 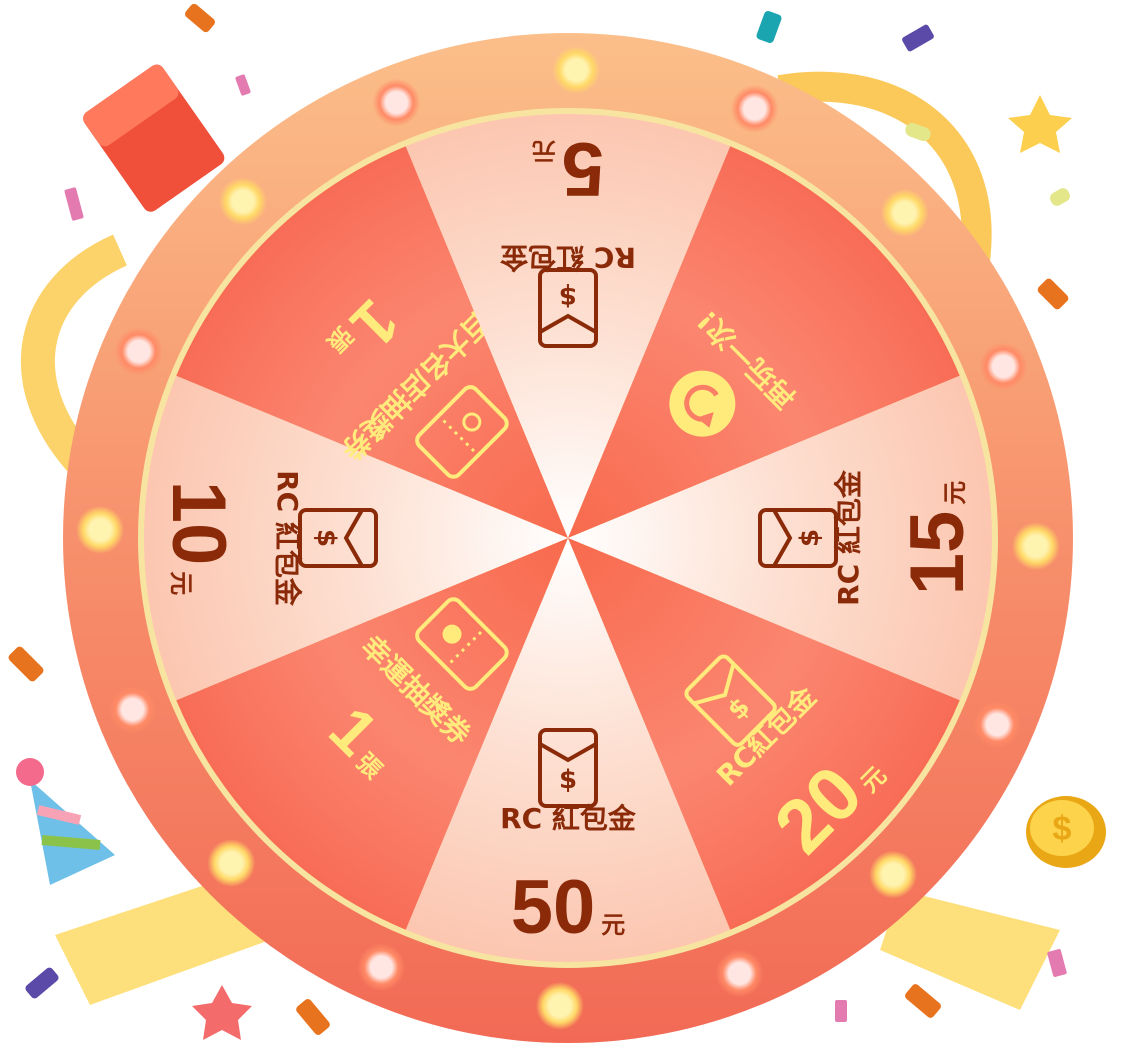 What do you see at coordinates (65, 821) in the screenshot?
I see `party-hat-decoration` at bounding box center [65, 821].